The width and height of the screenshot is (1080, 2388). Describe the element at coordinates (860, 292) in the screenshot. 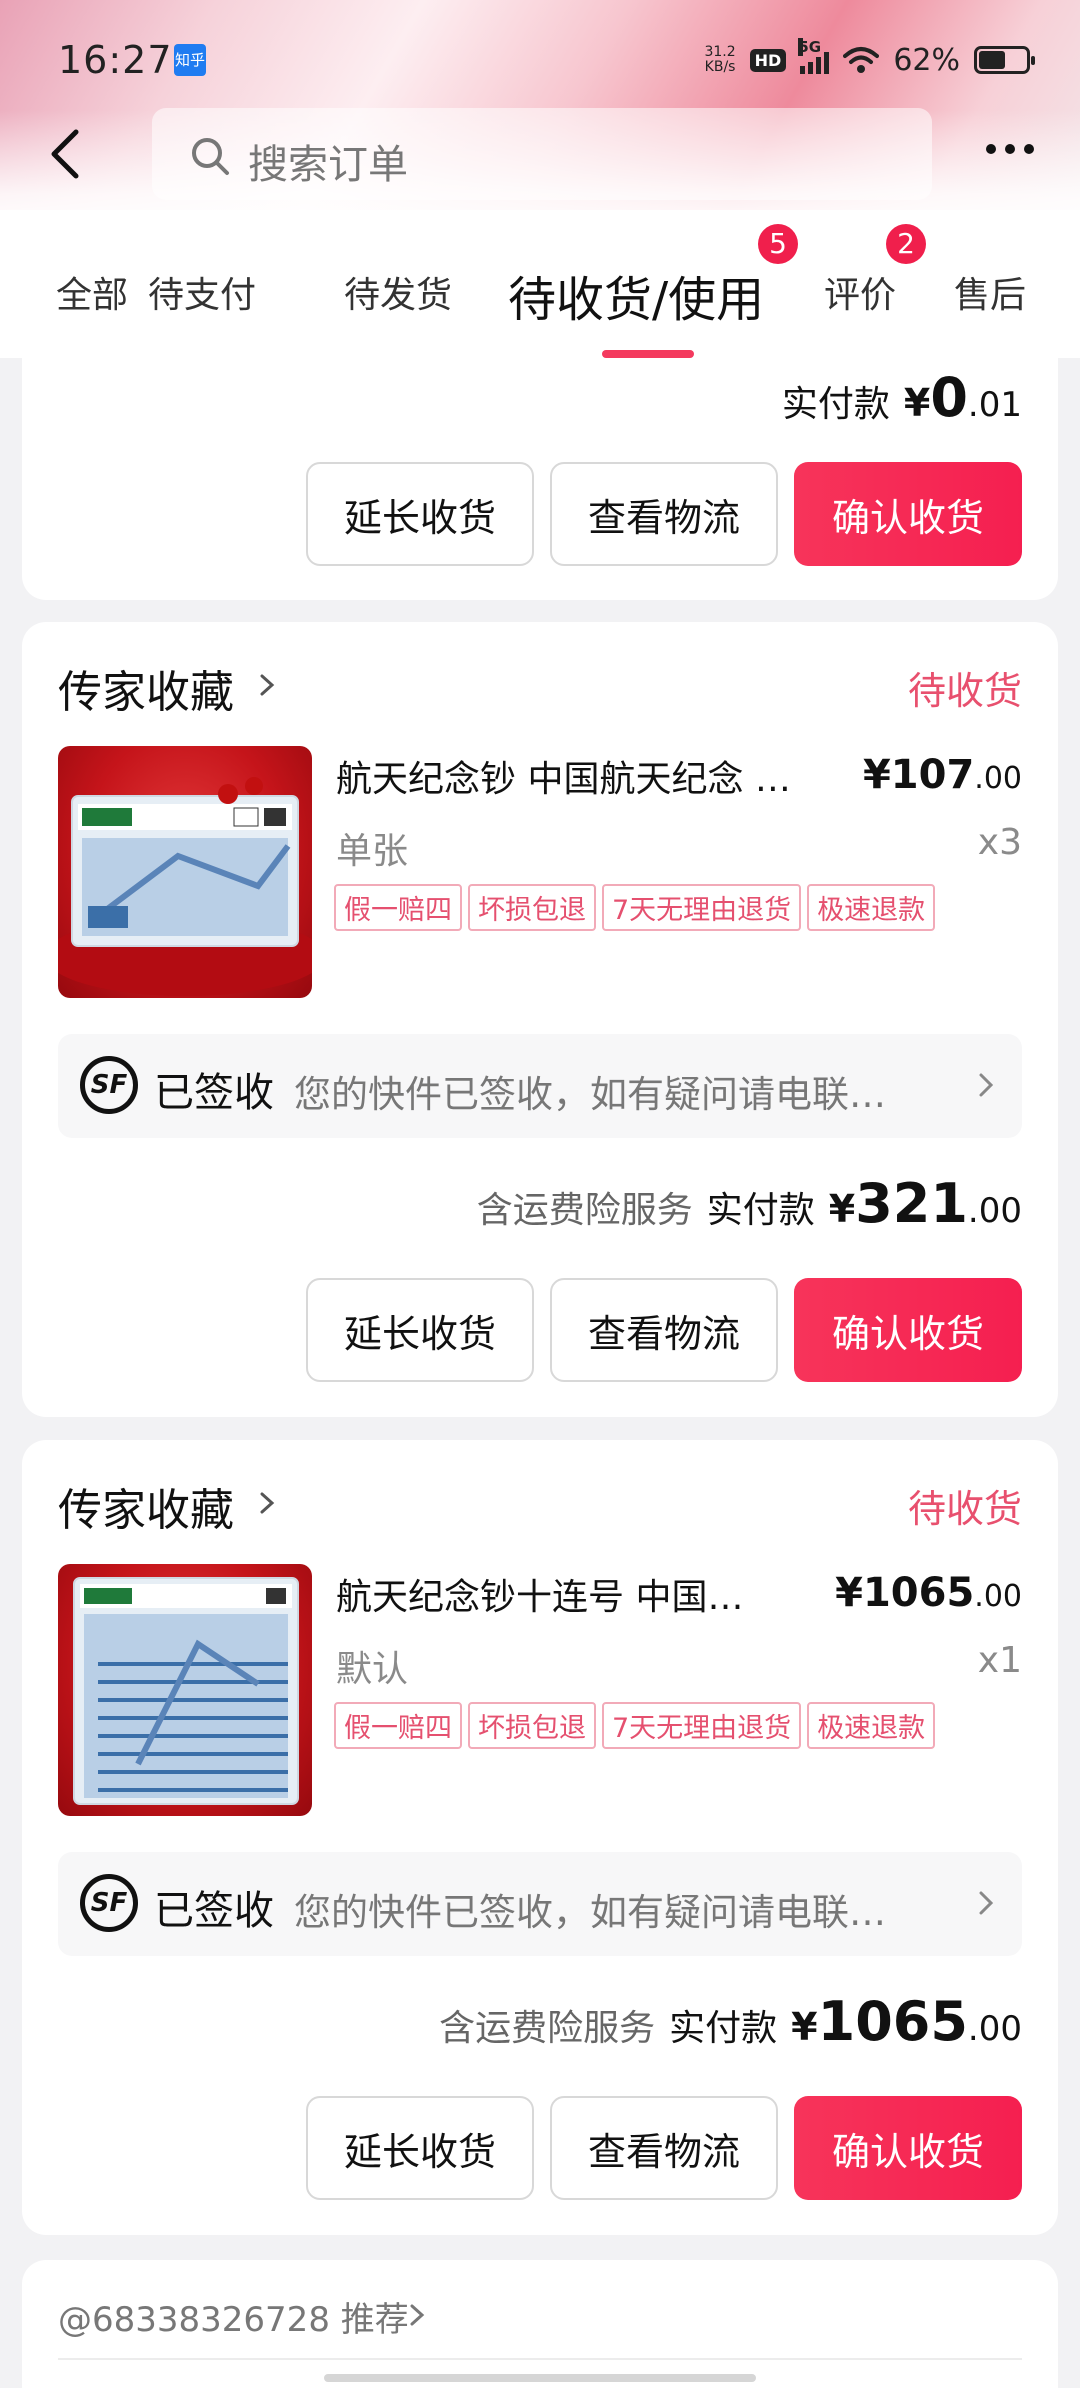

I see `tab-review: 评价` at that location.